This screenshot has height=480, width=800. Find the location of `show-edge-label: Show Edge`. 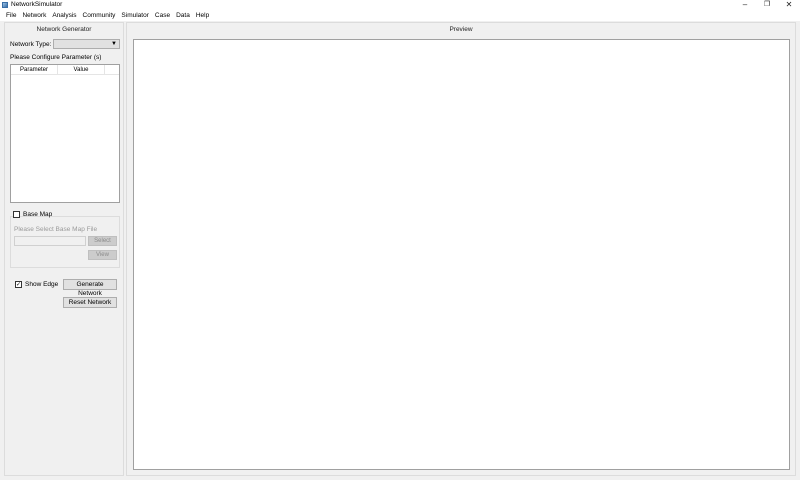

show-edge-label: Show Edge is located at coordinates (42, 284).